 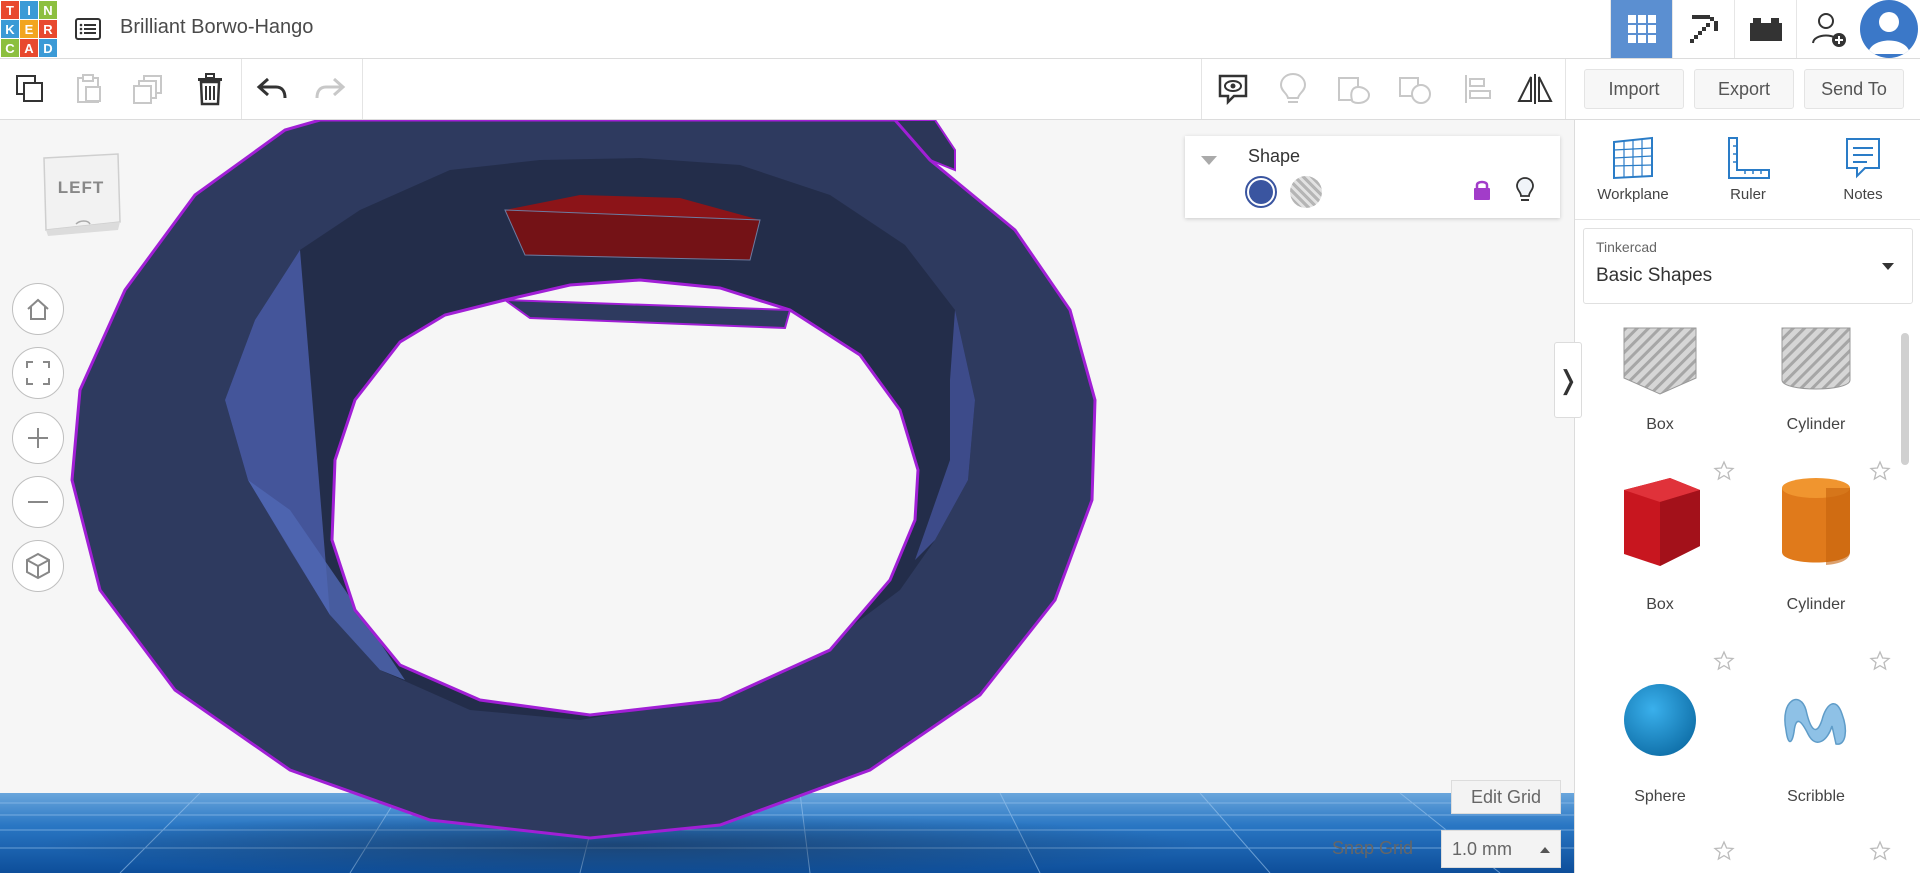 What do you see at coordinates (1545, 850) in the screenshot?
I see `chevron-up-icon` at bounding box center [1545, 850].